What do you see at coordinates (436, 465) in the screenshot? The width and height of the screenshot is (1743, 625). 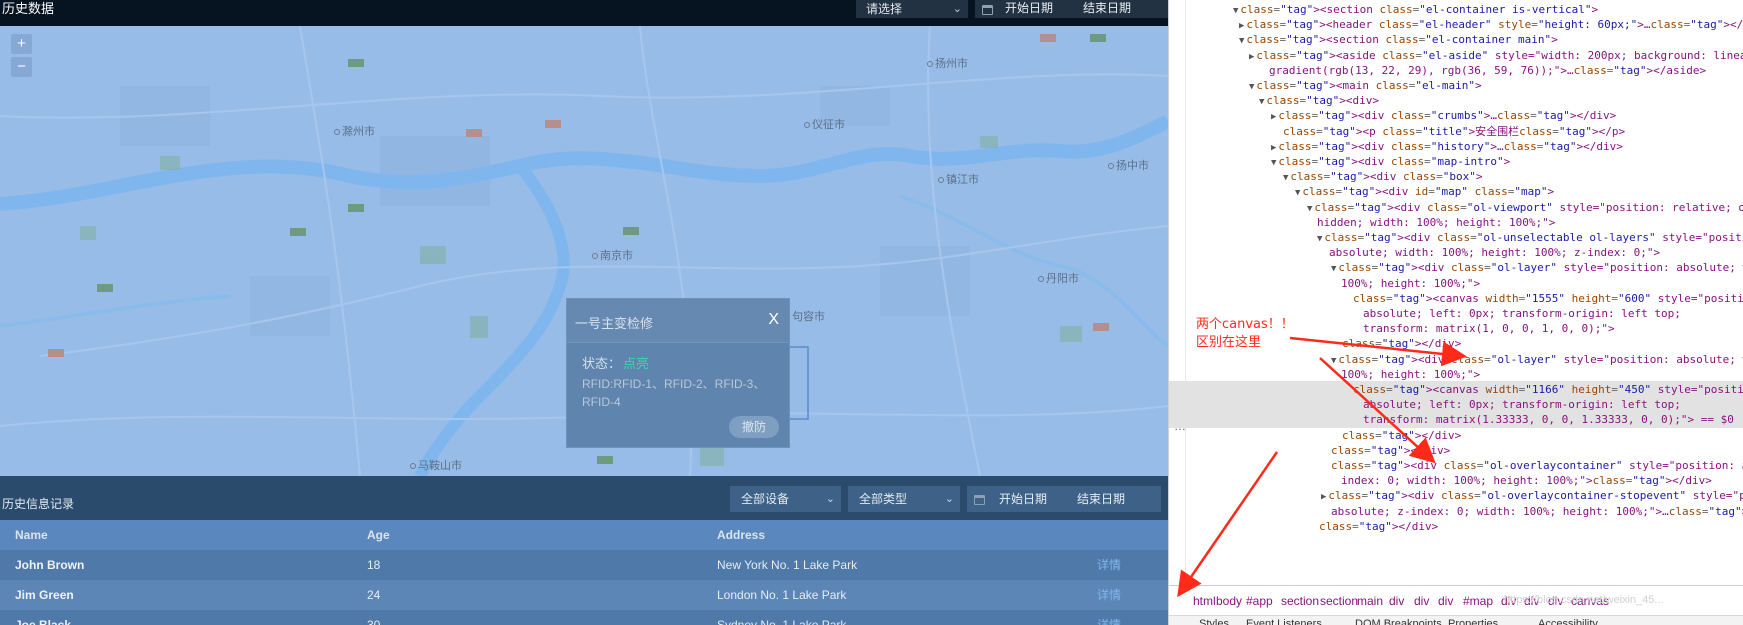 I see `city-label: 马鞍山市` at bounding box center [436, 465].